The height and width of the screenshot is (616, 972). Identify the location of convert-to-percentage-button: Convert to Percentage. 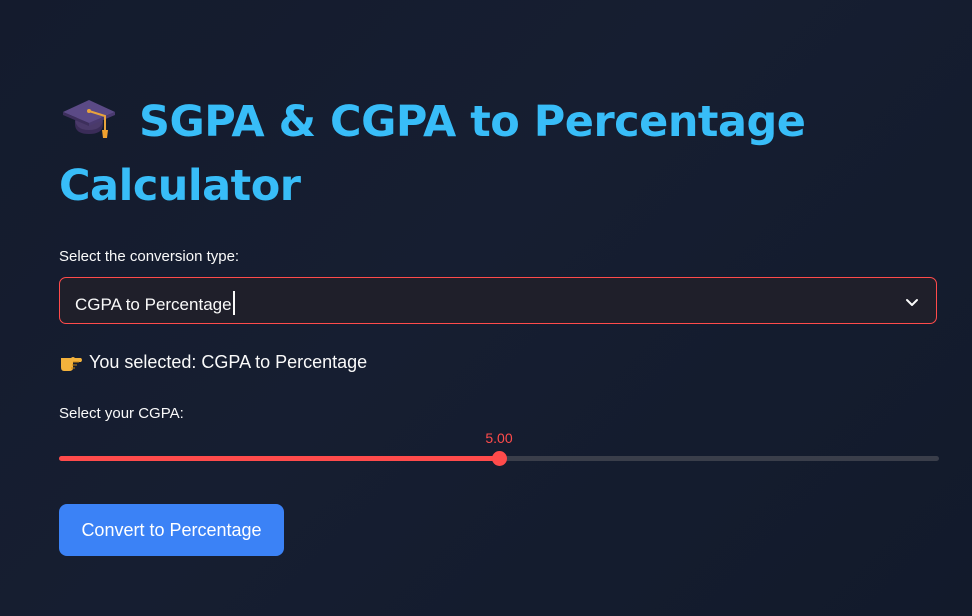
(171, 530).